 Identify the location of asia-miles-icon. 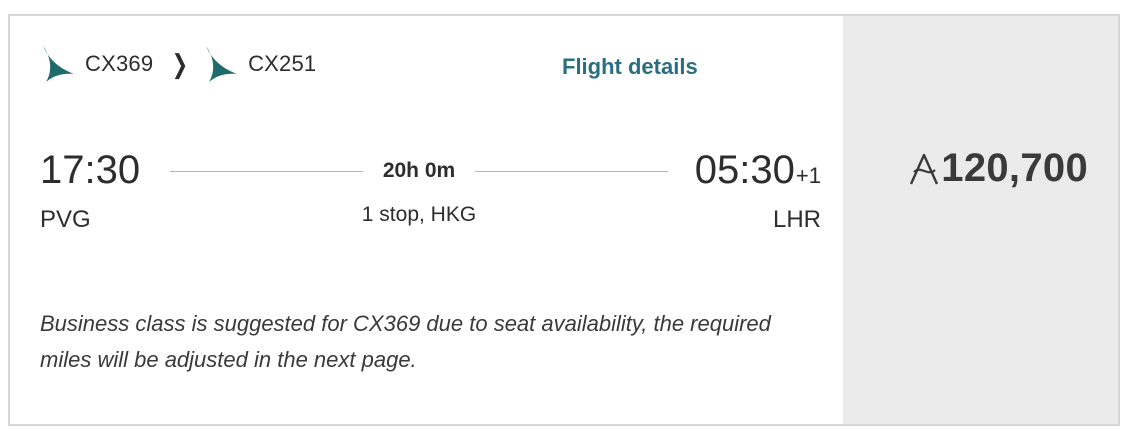
(924, 168).